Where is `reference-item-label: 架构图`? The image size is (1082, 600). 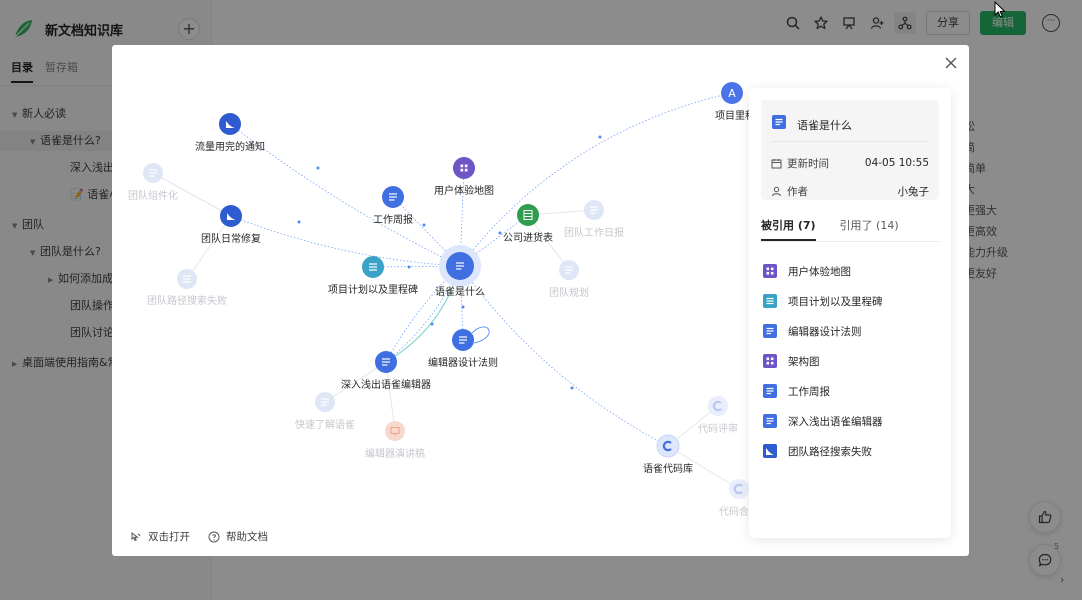
reference-item-label: 架构图 is located at coordinates (804, 361).